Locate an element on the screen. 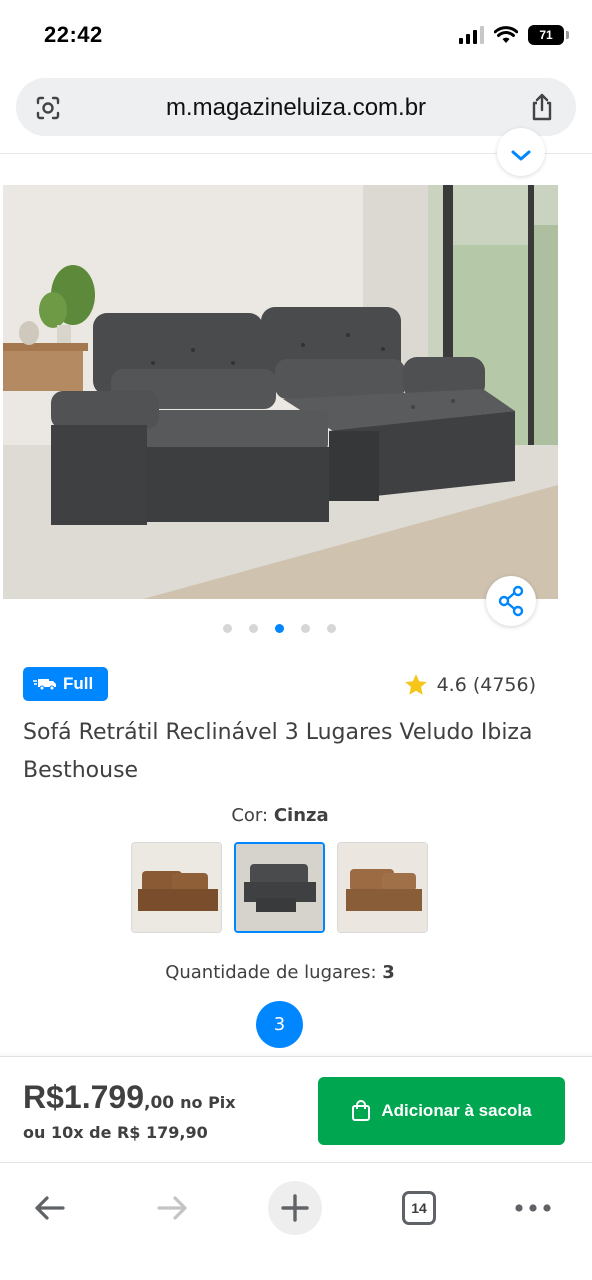 The height and width of the screenshot is (1280, 592). star-icon is located at coordinates (415, 684).